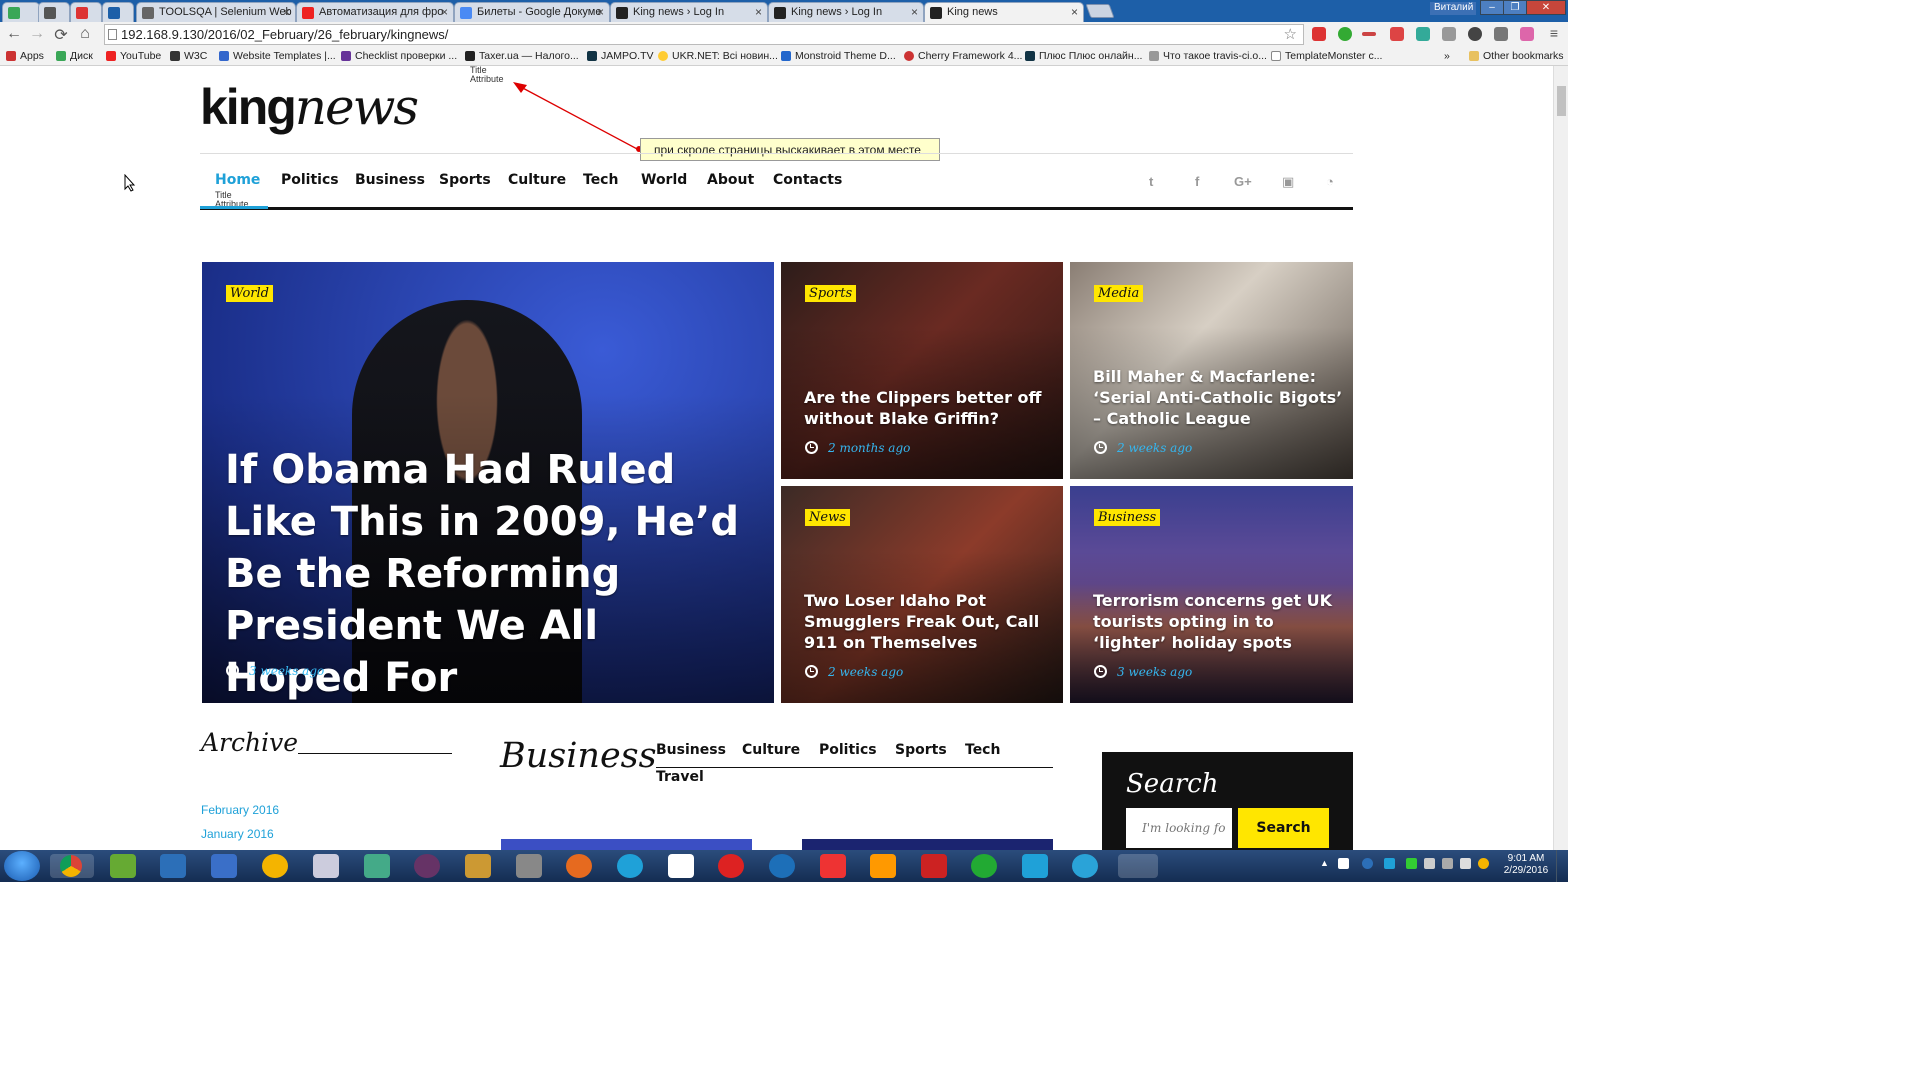 The height and width of the screenshot is (1080, 1920). Describe the element at coordinates (1560, 458) in the screenshot. I see `page-scrollbar` at that location.